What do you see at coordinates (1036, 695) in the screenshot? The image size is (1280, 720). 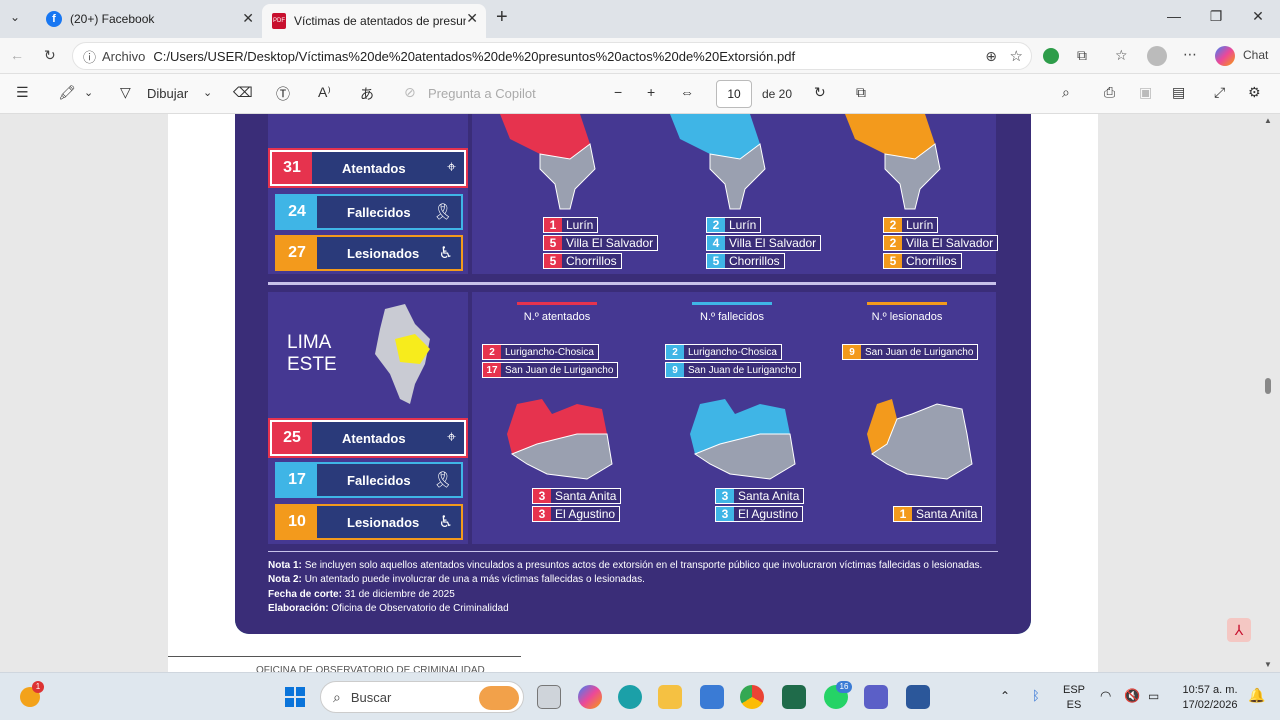 I see `bluetooth-icon: ᛒ` at bounding box center [1036, 695].